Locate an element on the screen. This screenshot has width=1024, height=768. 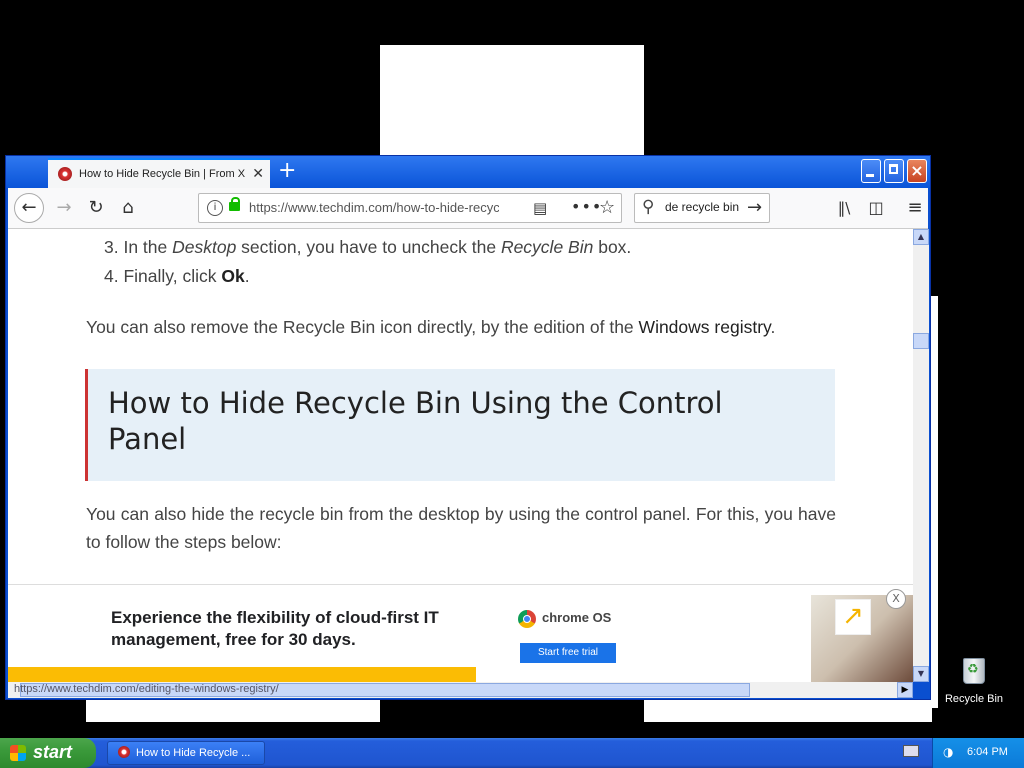
library-icon: ‖\ is located at coordinates (844, 208).